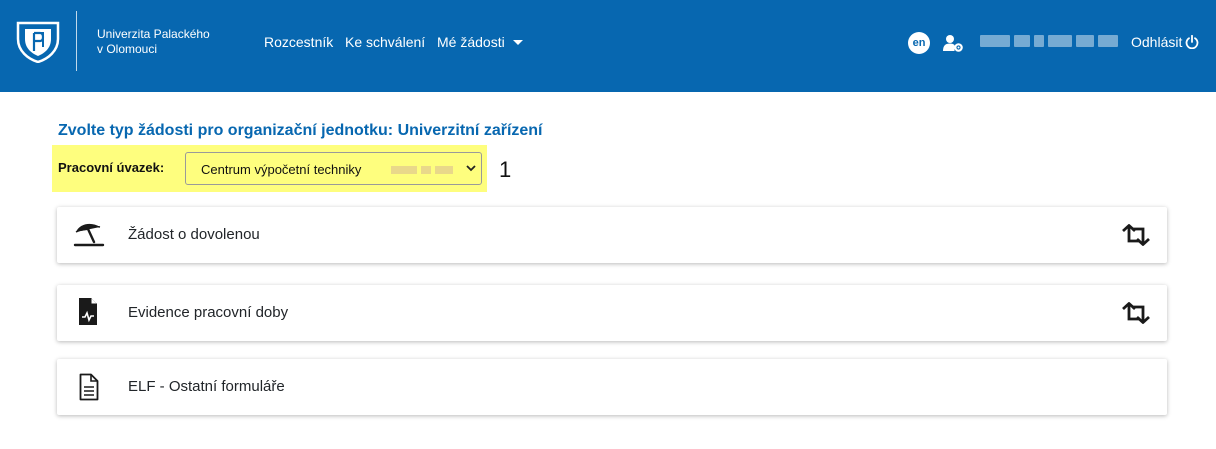 The width and height of the screenshot is (1216, 449). I want to click on nav-me-zadosti-dropdown: Mé žádosti, so click(480, 42).